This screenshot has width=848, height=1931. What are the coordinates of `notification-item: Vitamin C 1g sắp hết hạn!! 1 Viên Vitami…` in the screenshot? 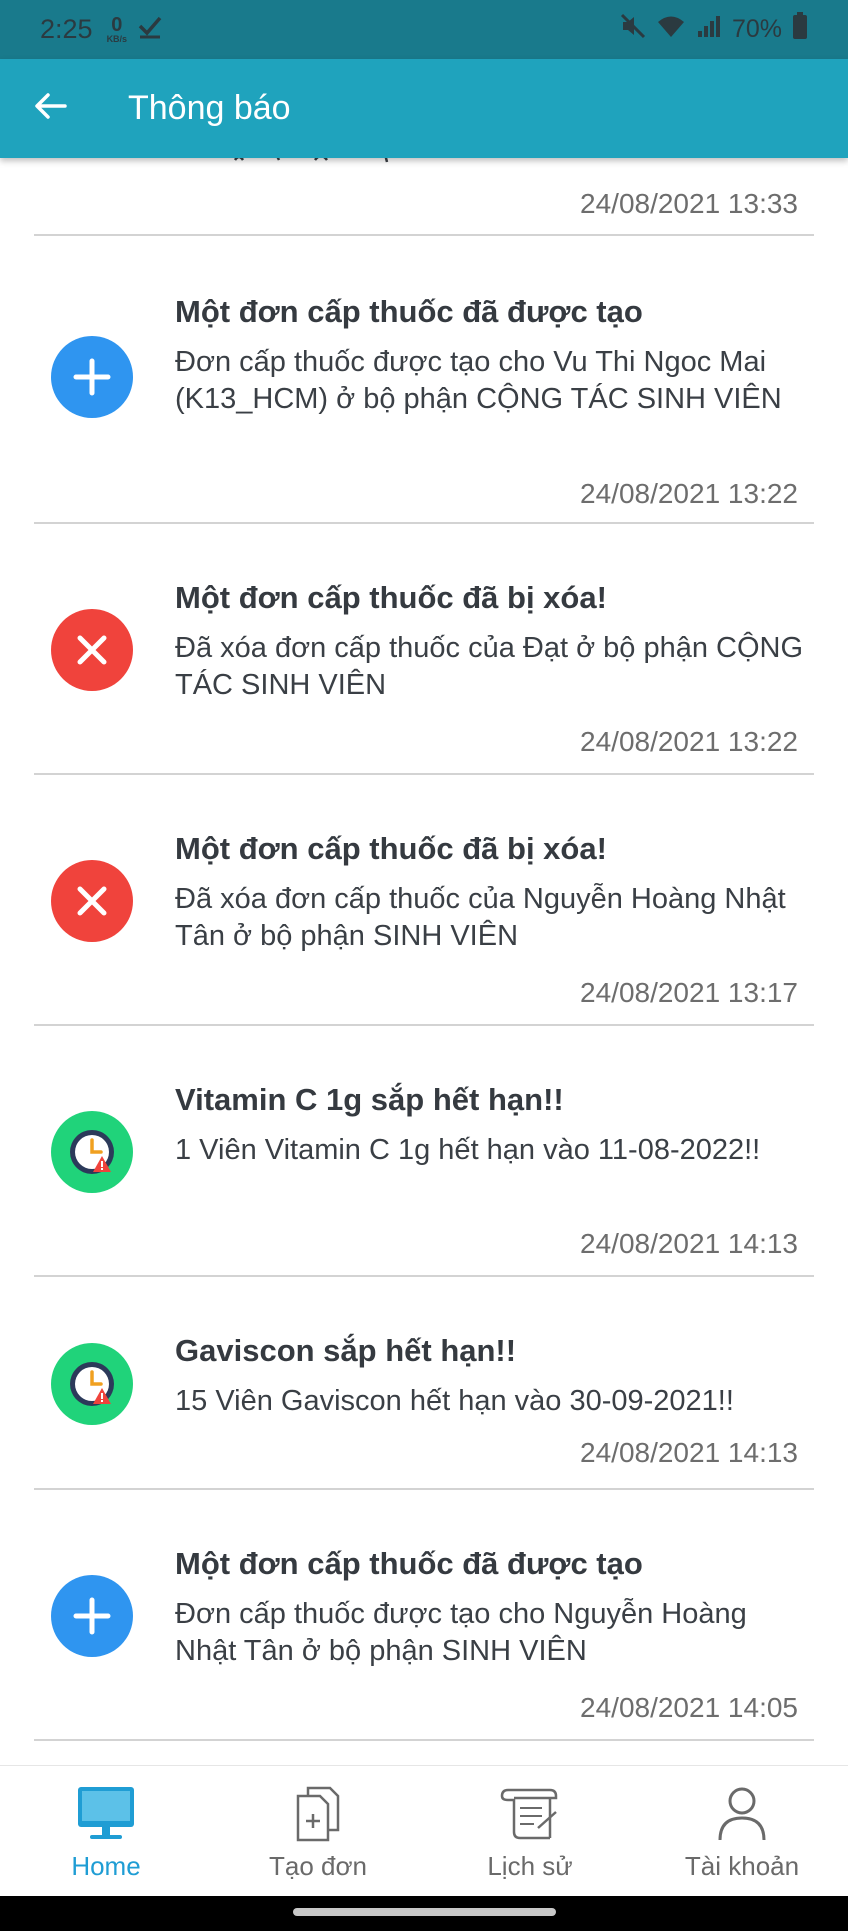 It's located at (424, 1151).